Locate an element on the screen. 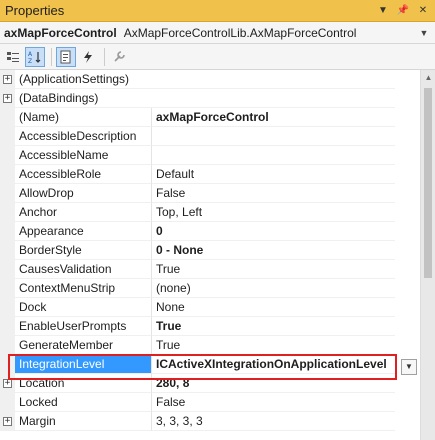 Image resolution: width=435 pixels, height=440 pixels. property-name: (DataBindings) is located at coordinates (205, 98).